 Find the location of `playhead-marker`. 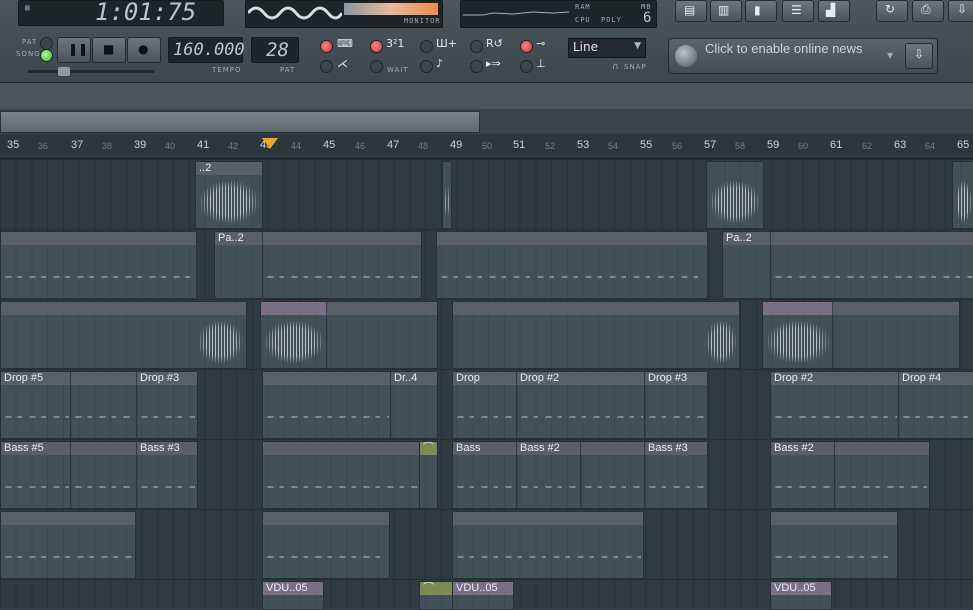

playhead-marker is located at coordinates (270, 143).